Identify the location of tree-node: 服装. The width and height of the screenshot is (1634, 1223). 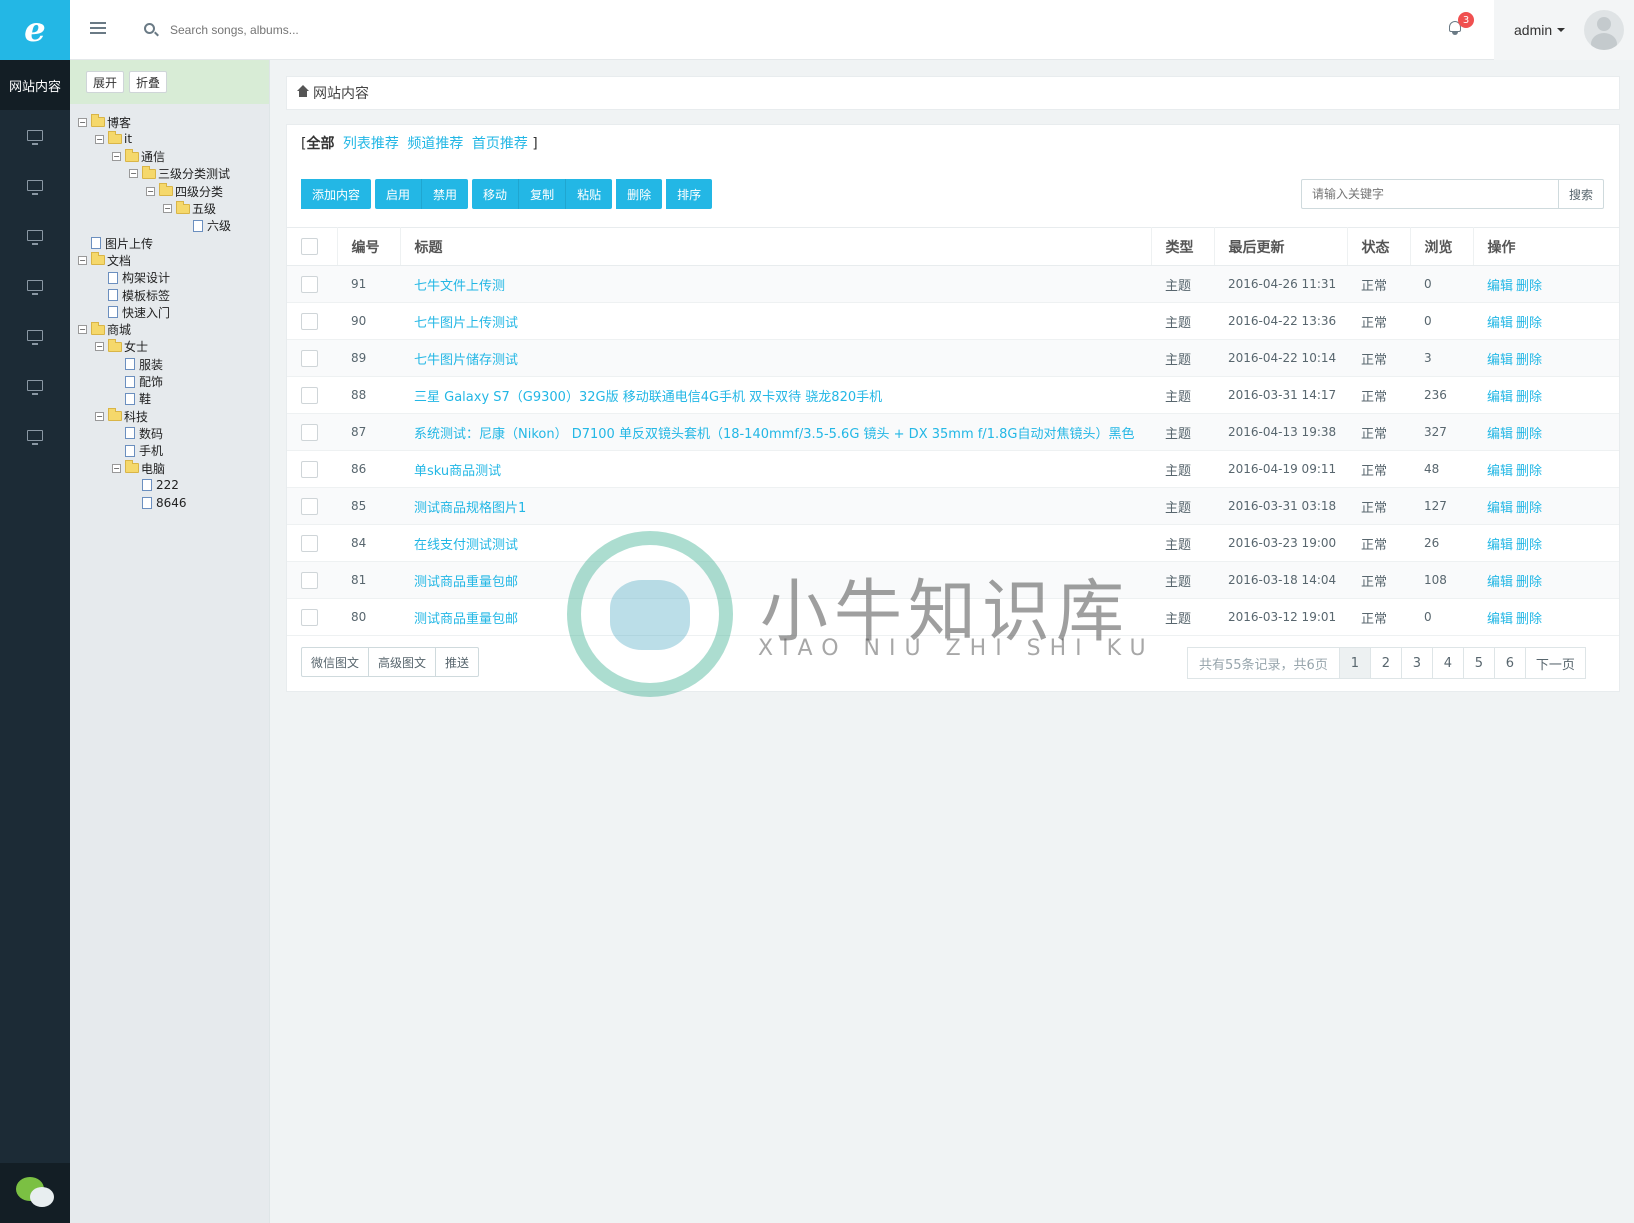
(137, 364).